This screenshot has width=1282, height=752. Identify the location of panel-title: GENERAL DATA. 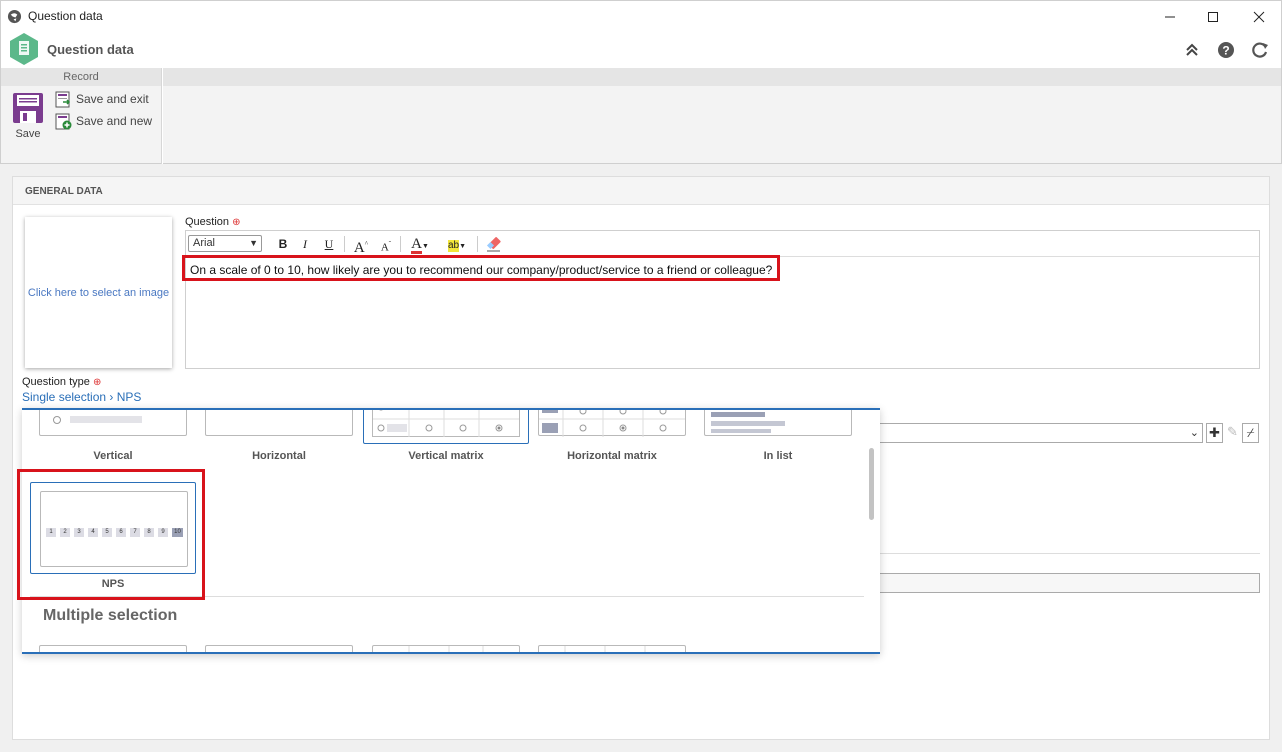
(64, 191).